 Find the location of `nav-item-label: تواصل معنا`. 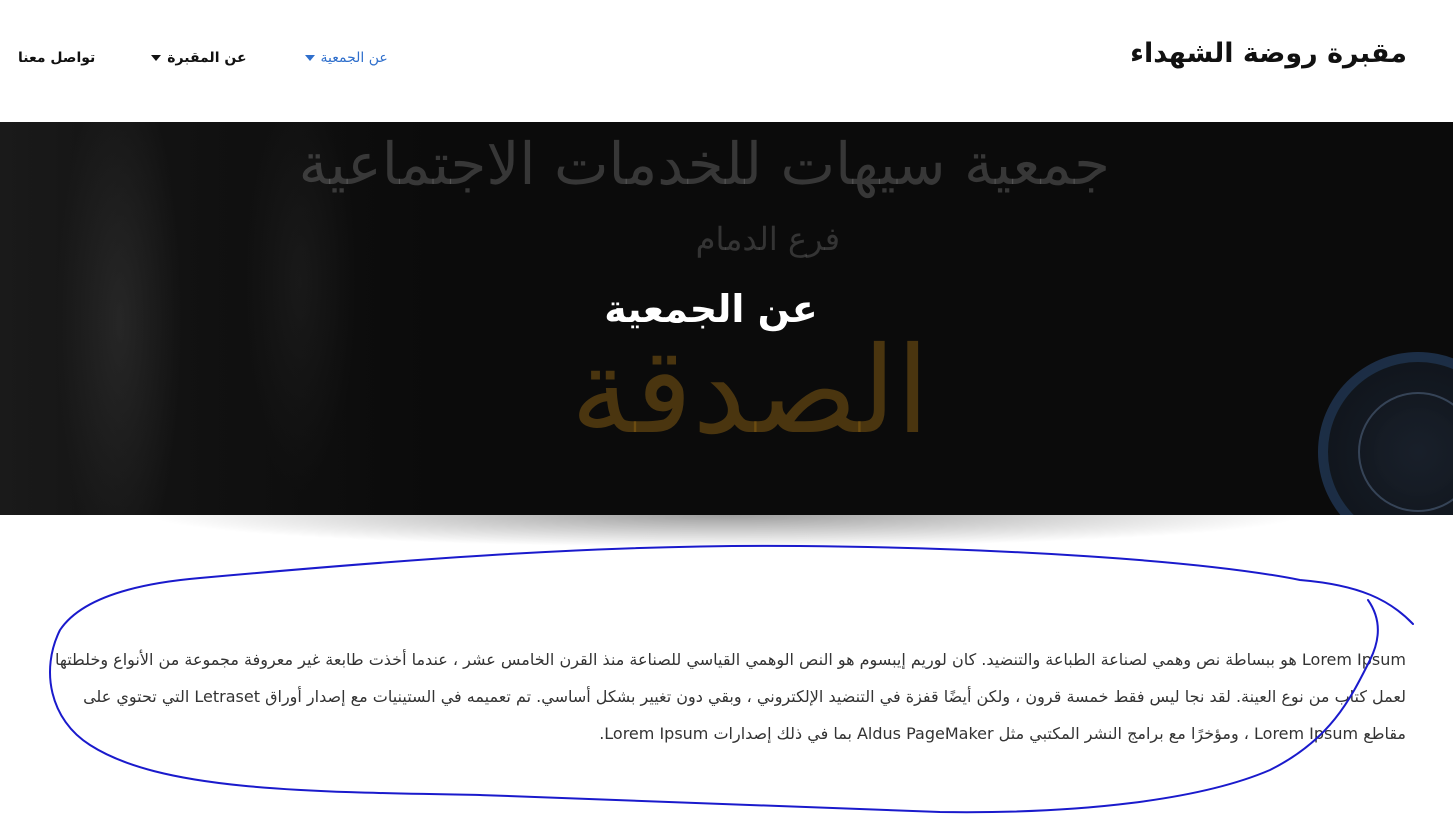

nav-item-label: تواصل معنا is located at coordinates (57, 58).